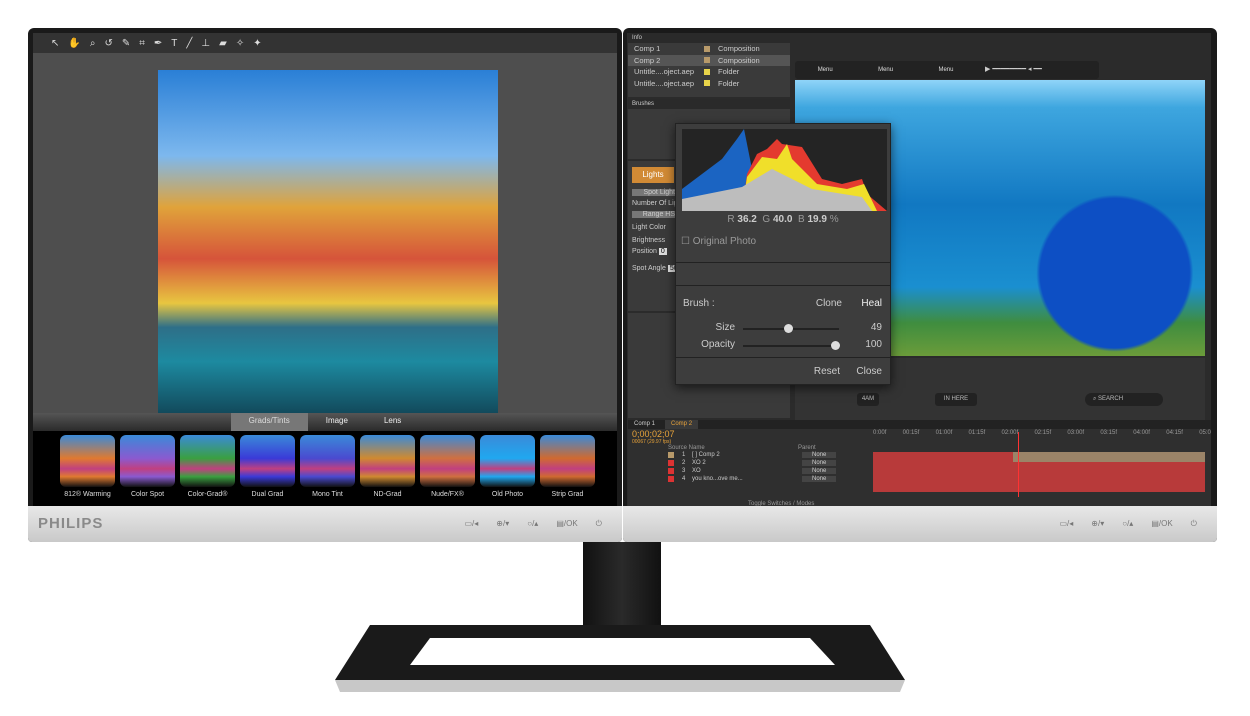  What do you see at coordinates (87, 472) in the screenshot?
I see `preset-item: 812® Warming` at bounding box center [87, 472].